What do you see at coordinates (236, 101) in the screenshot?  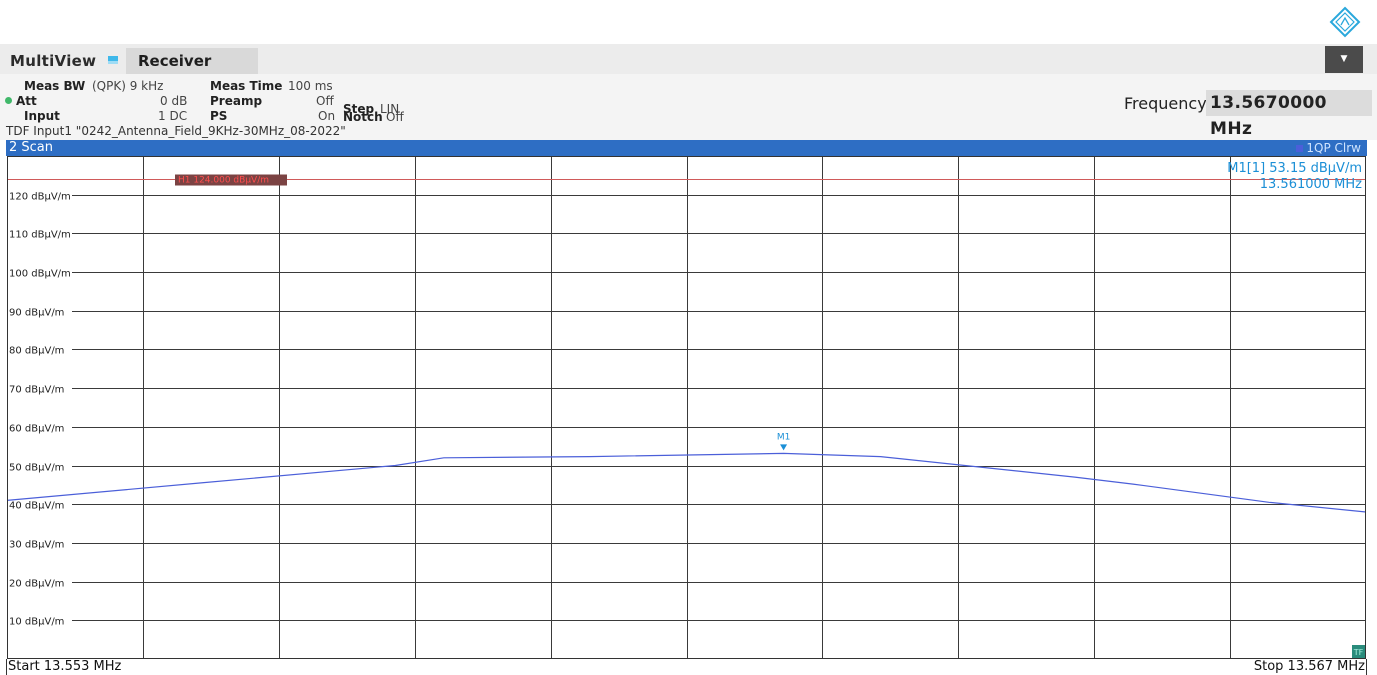 I see `preamp-label: Preamp` at bounding box center [236, 101].